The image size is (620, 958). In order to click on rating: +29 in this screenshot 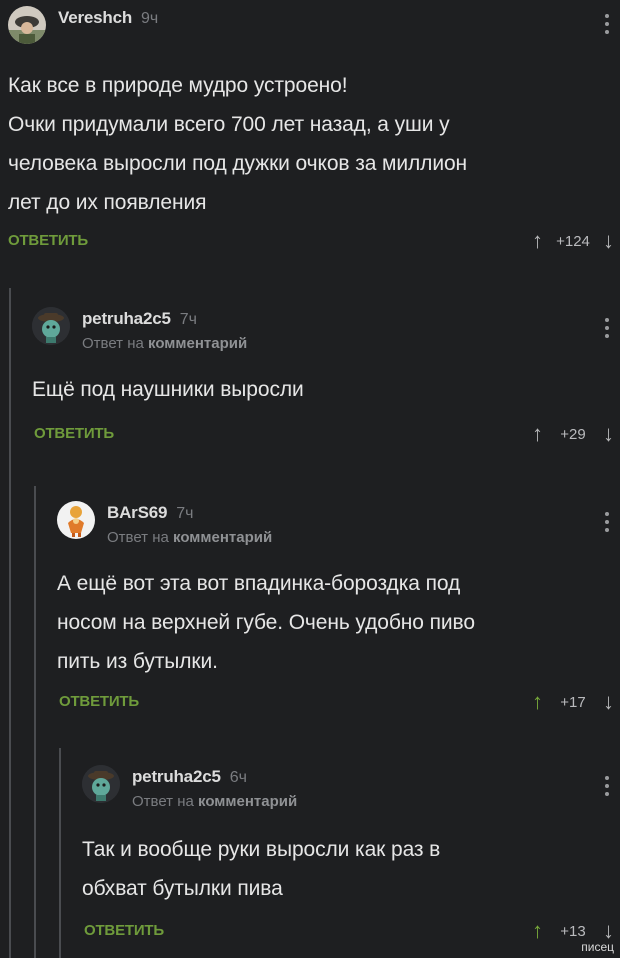, I will do `click(573, 434)`.